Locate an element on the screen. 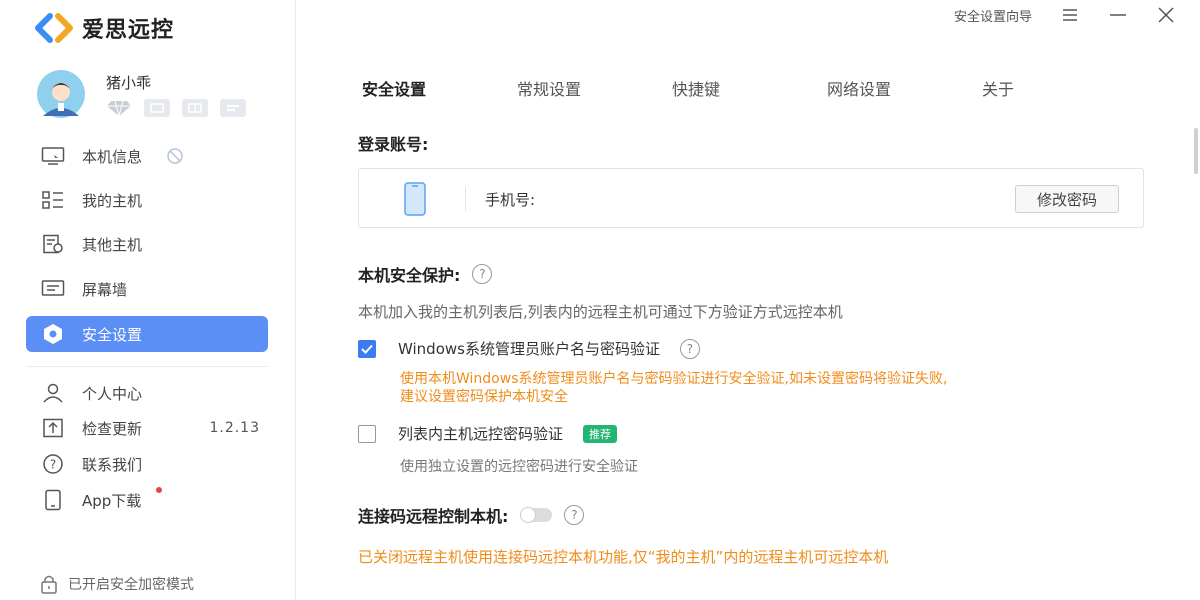  settings-tabs: 安全设置 常规设置 快捷键 网络设置 关于 is located at coordinates (749, 88).